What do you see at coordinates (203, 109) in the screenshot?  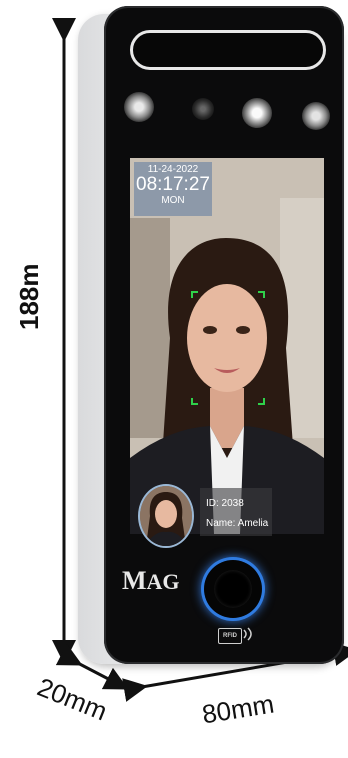 I see `camera-lens-small` at bounding box center [203, 109].